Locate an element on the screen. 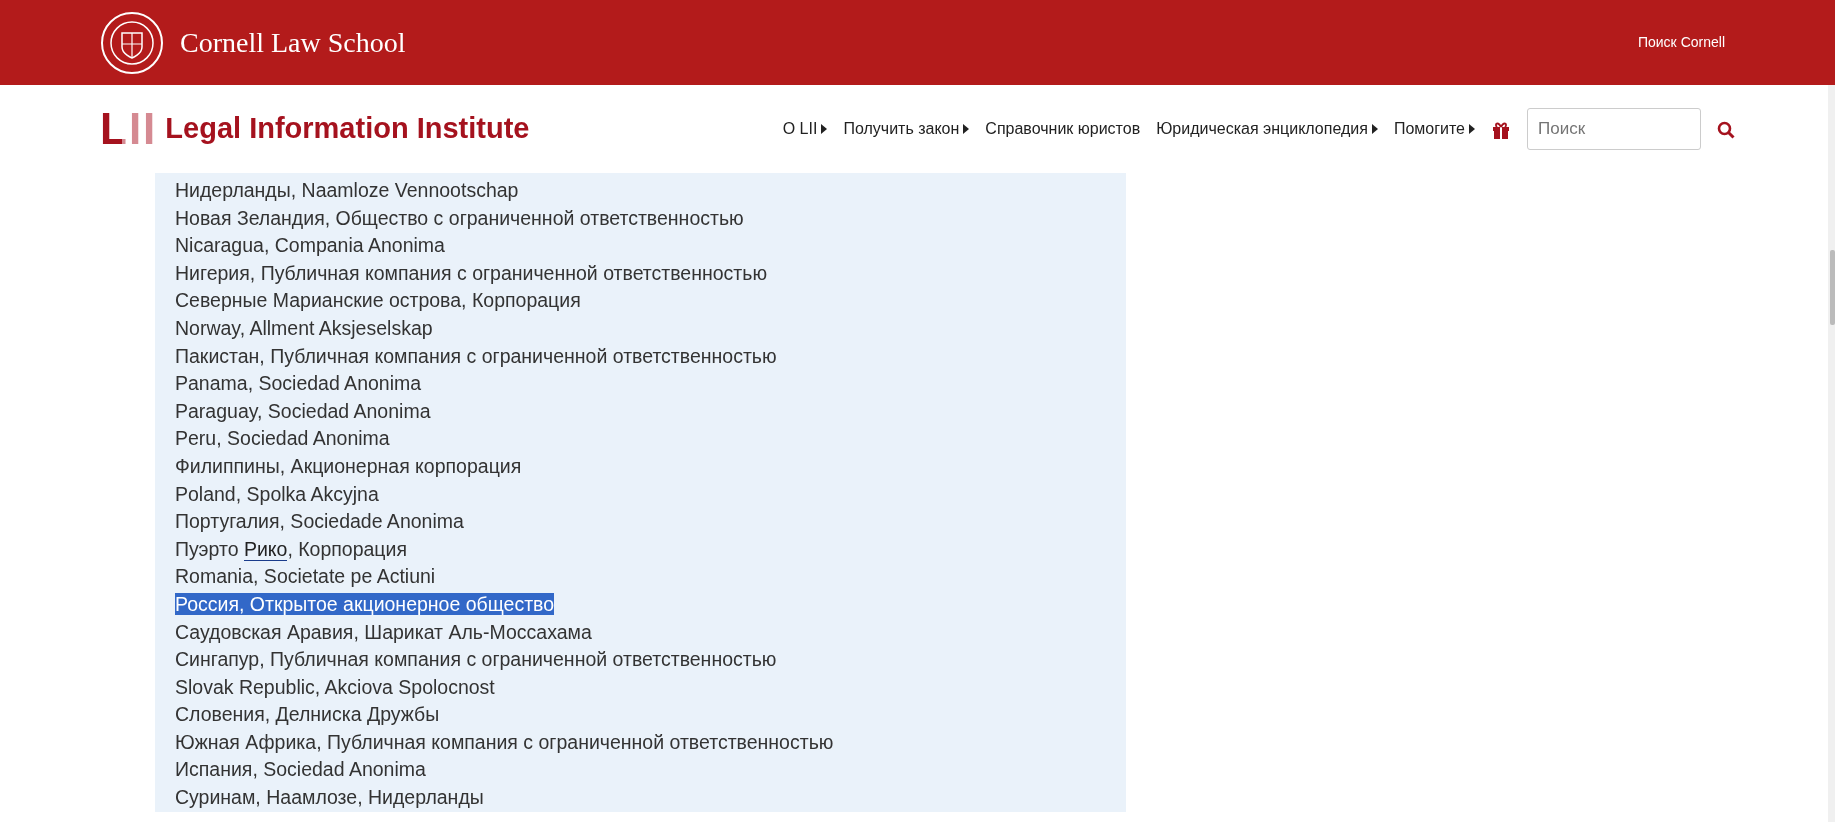  nav-link: Помогите is located at coordinates (1434, 129).